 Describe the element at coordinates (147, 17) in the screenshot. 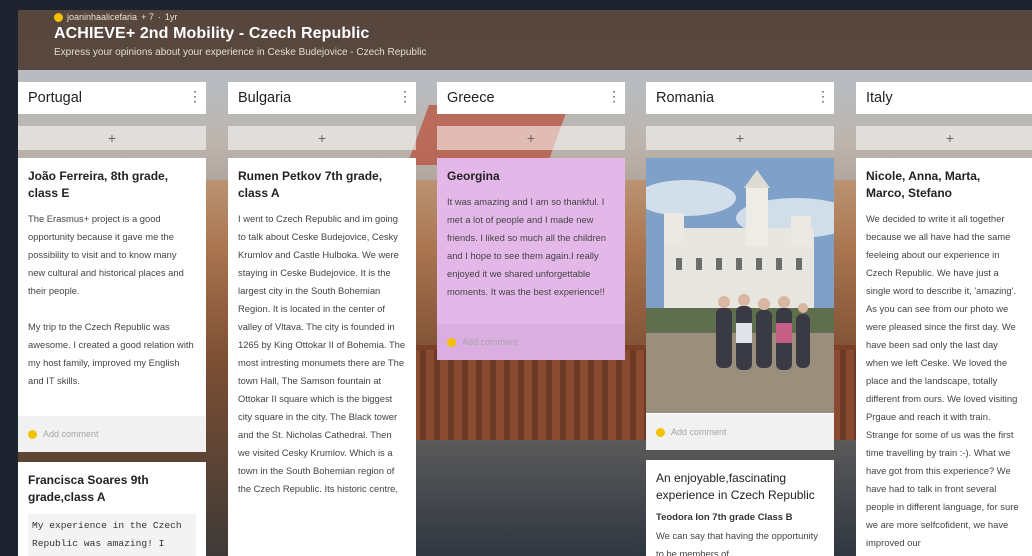

I see `collaborator-count: + 7` at that location.